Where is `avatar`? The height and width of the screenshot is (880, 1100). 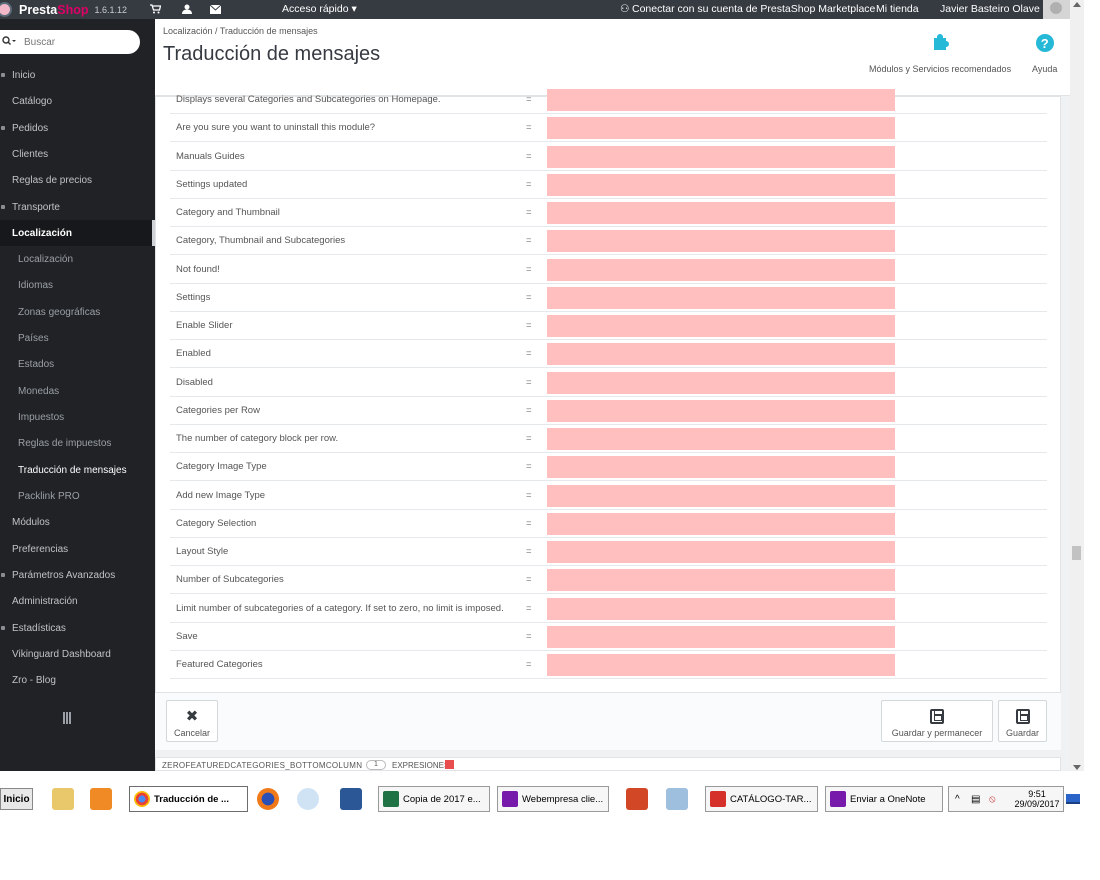 avatar is located at coordinates (1056, 9).